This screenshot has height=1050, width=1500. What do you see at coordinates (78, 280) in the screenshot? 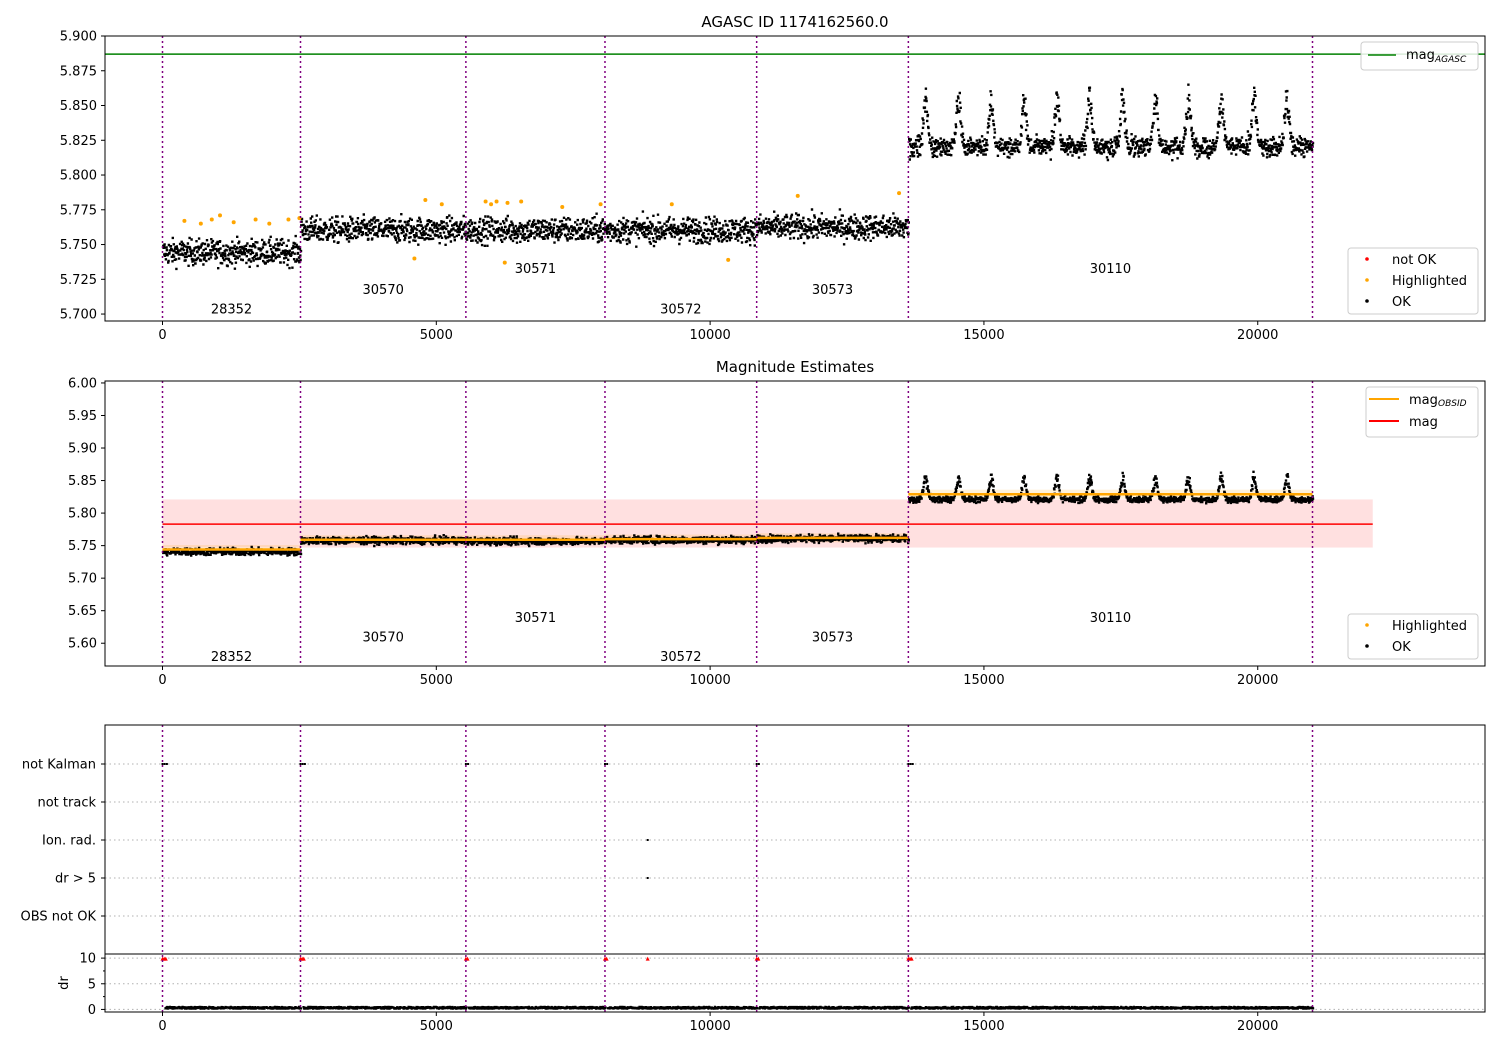
I see `p1-ytick-label: 5.725` at bounding box center [78, 280].